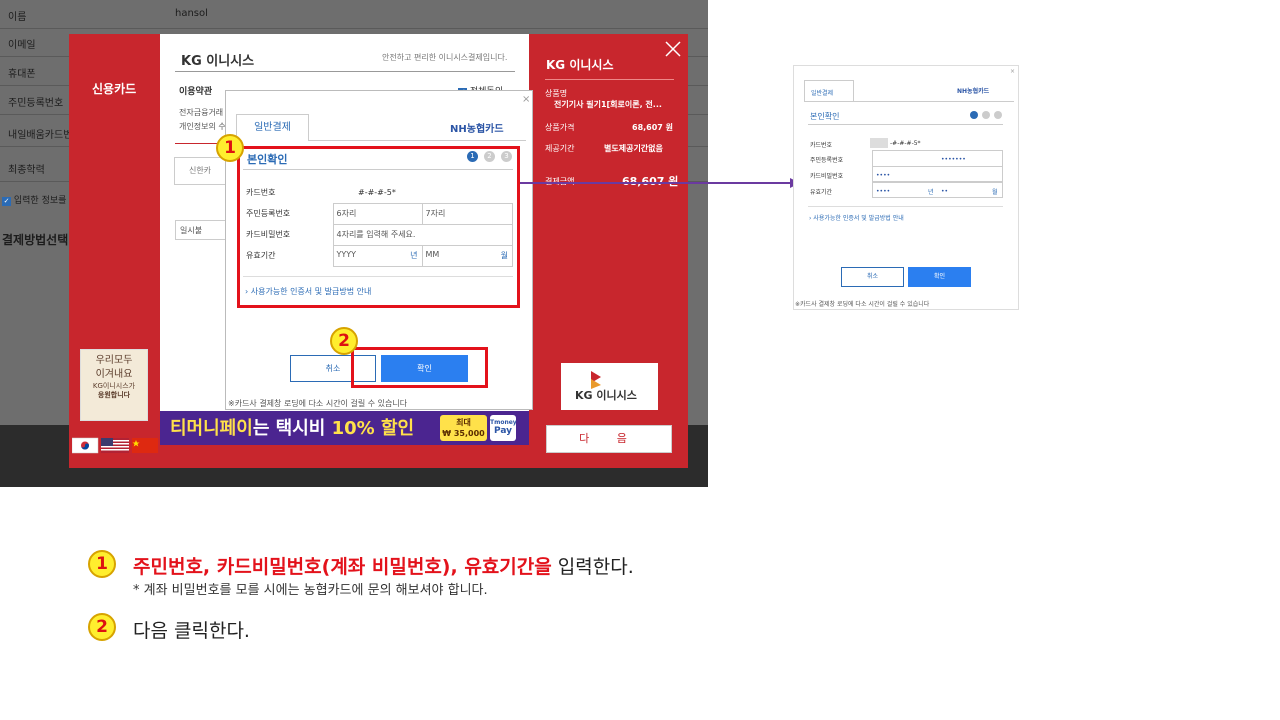 The height and width of the screenshot is (720, 1280). What do you see at coordinates (230, 148) in the screenshot?
I see `step-badge-1: 1` at bounding box center [230, 148].